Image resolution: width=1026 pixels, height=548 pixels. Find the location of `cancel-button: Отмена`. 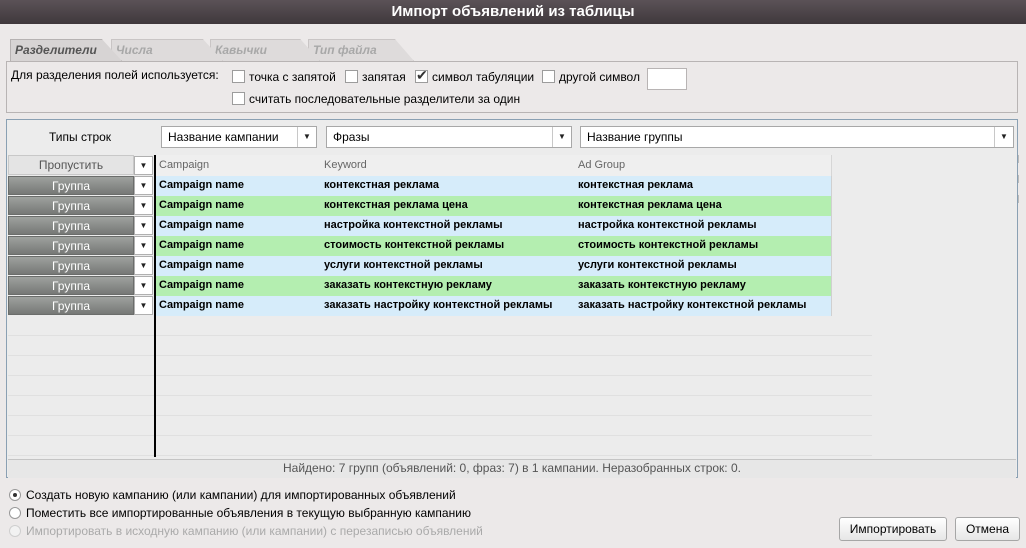

cancel-button: Отмена is located at coordinates (987, 529).